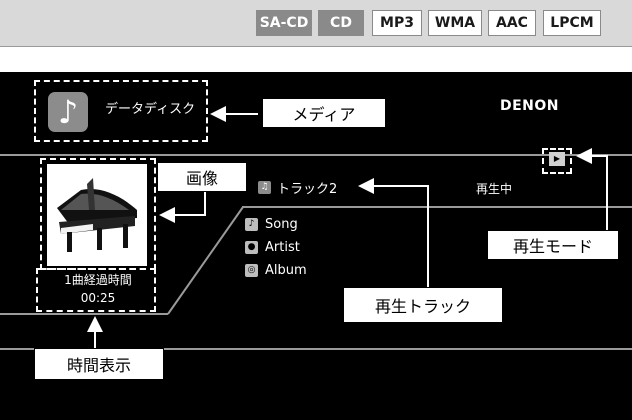 The width and height of the screenshot is (632, 420). Describe the element at coordinates (307, 189) in the screenshot. I see `track-number: トラック2` at that location.